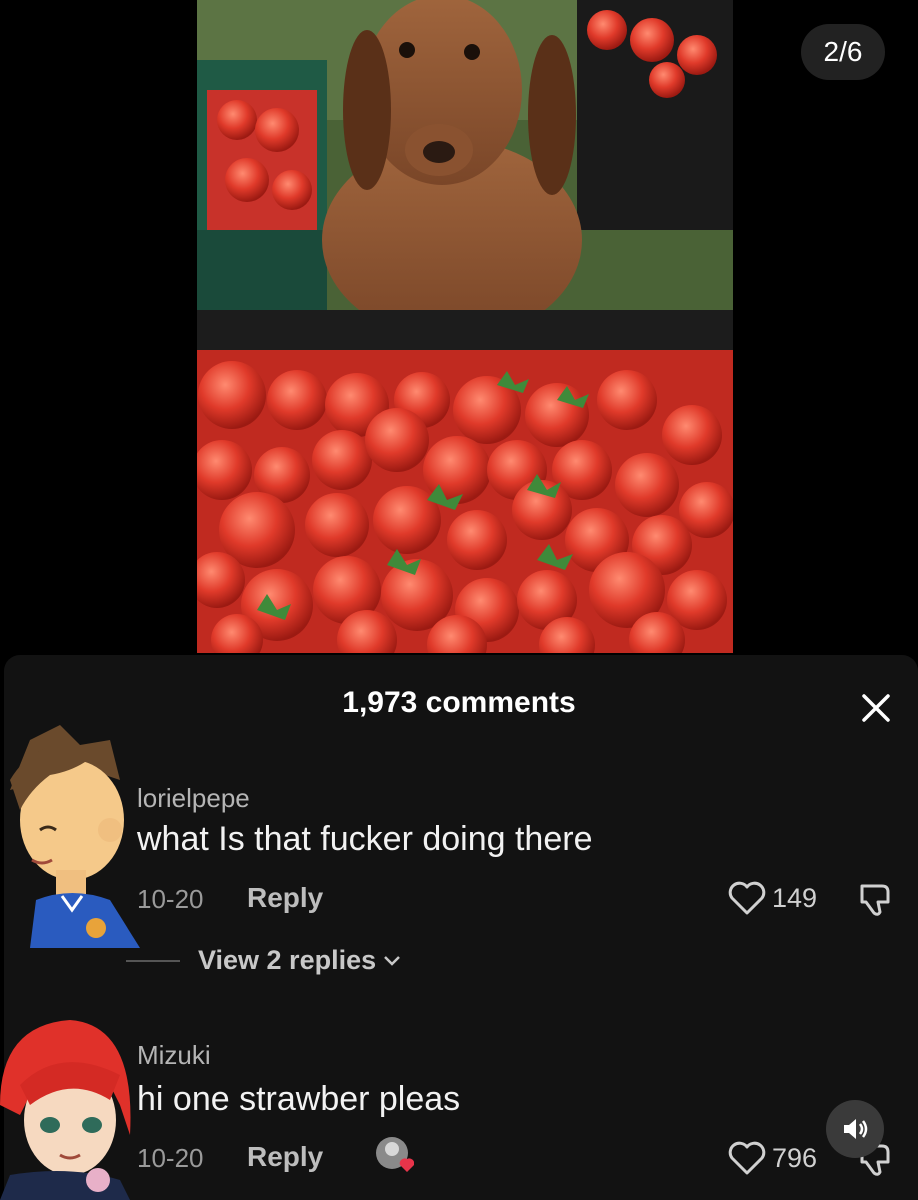  I want to click on thumbs-down-icon, so click(875, 900).